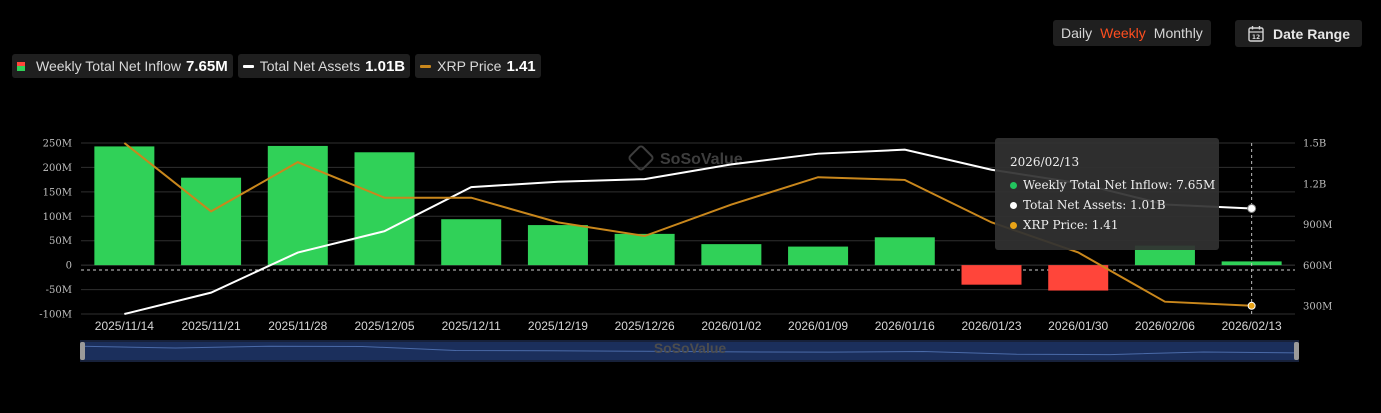 This screenshot has height=413, width=1381. I want to click on x-axis-tick: 2026/01/23, so click(991, 326).